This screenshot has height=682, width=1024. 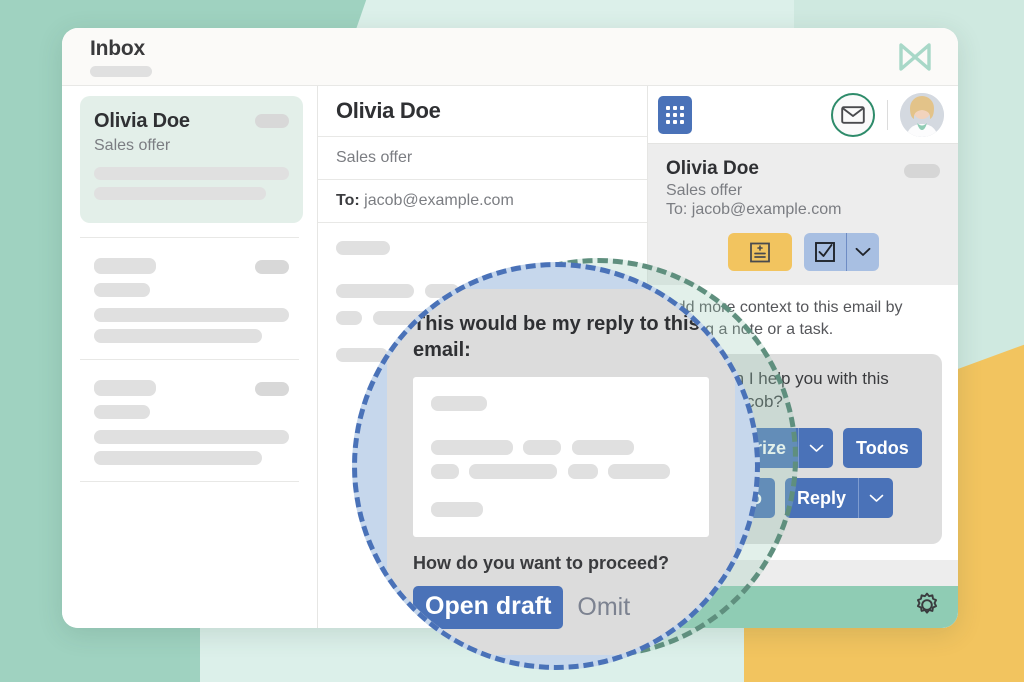 I want to click on message-to-value: jacob@example.com, so click(x=439, y=200).